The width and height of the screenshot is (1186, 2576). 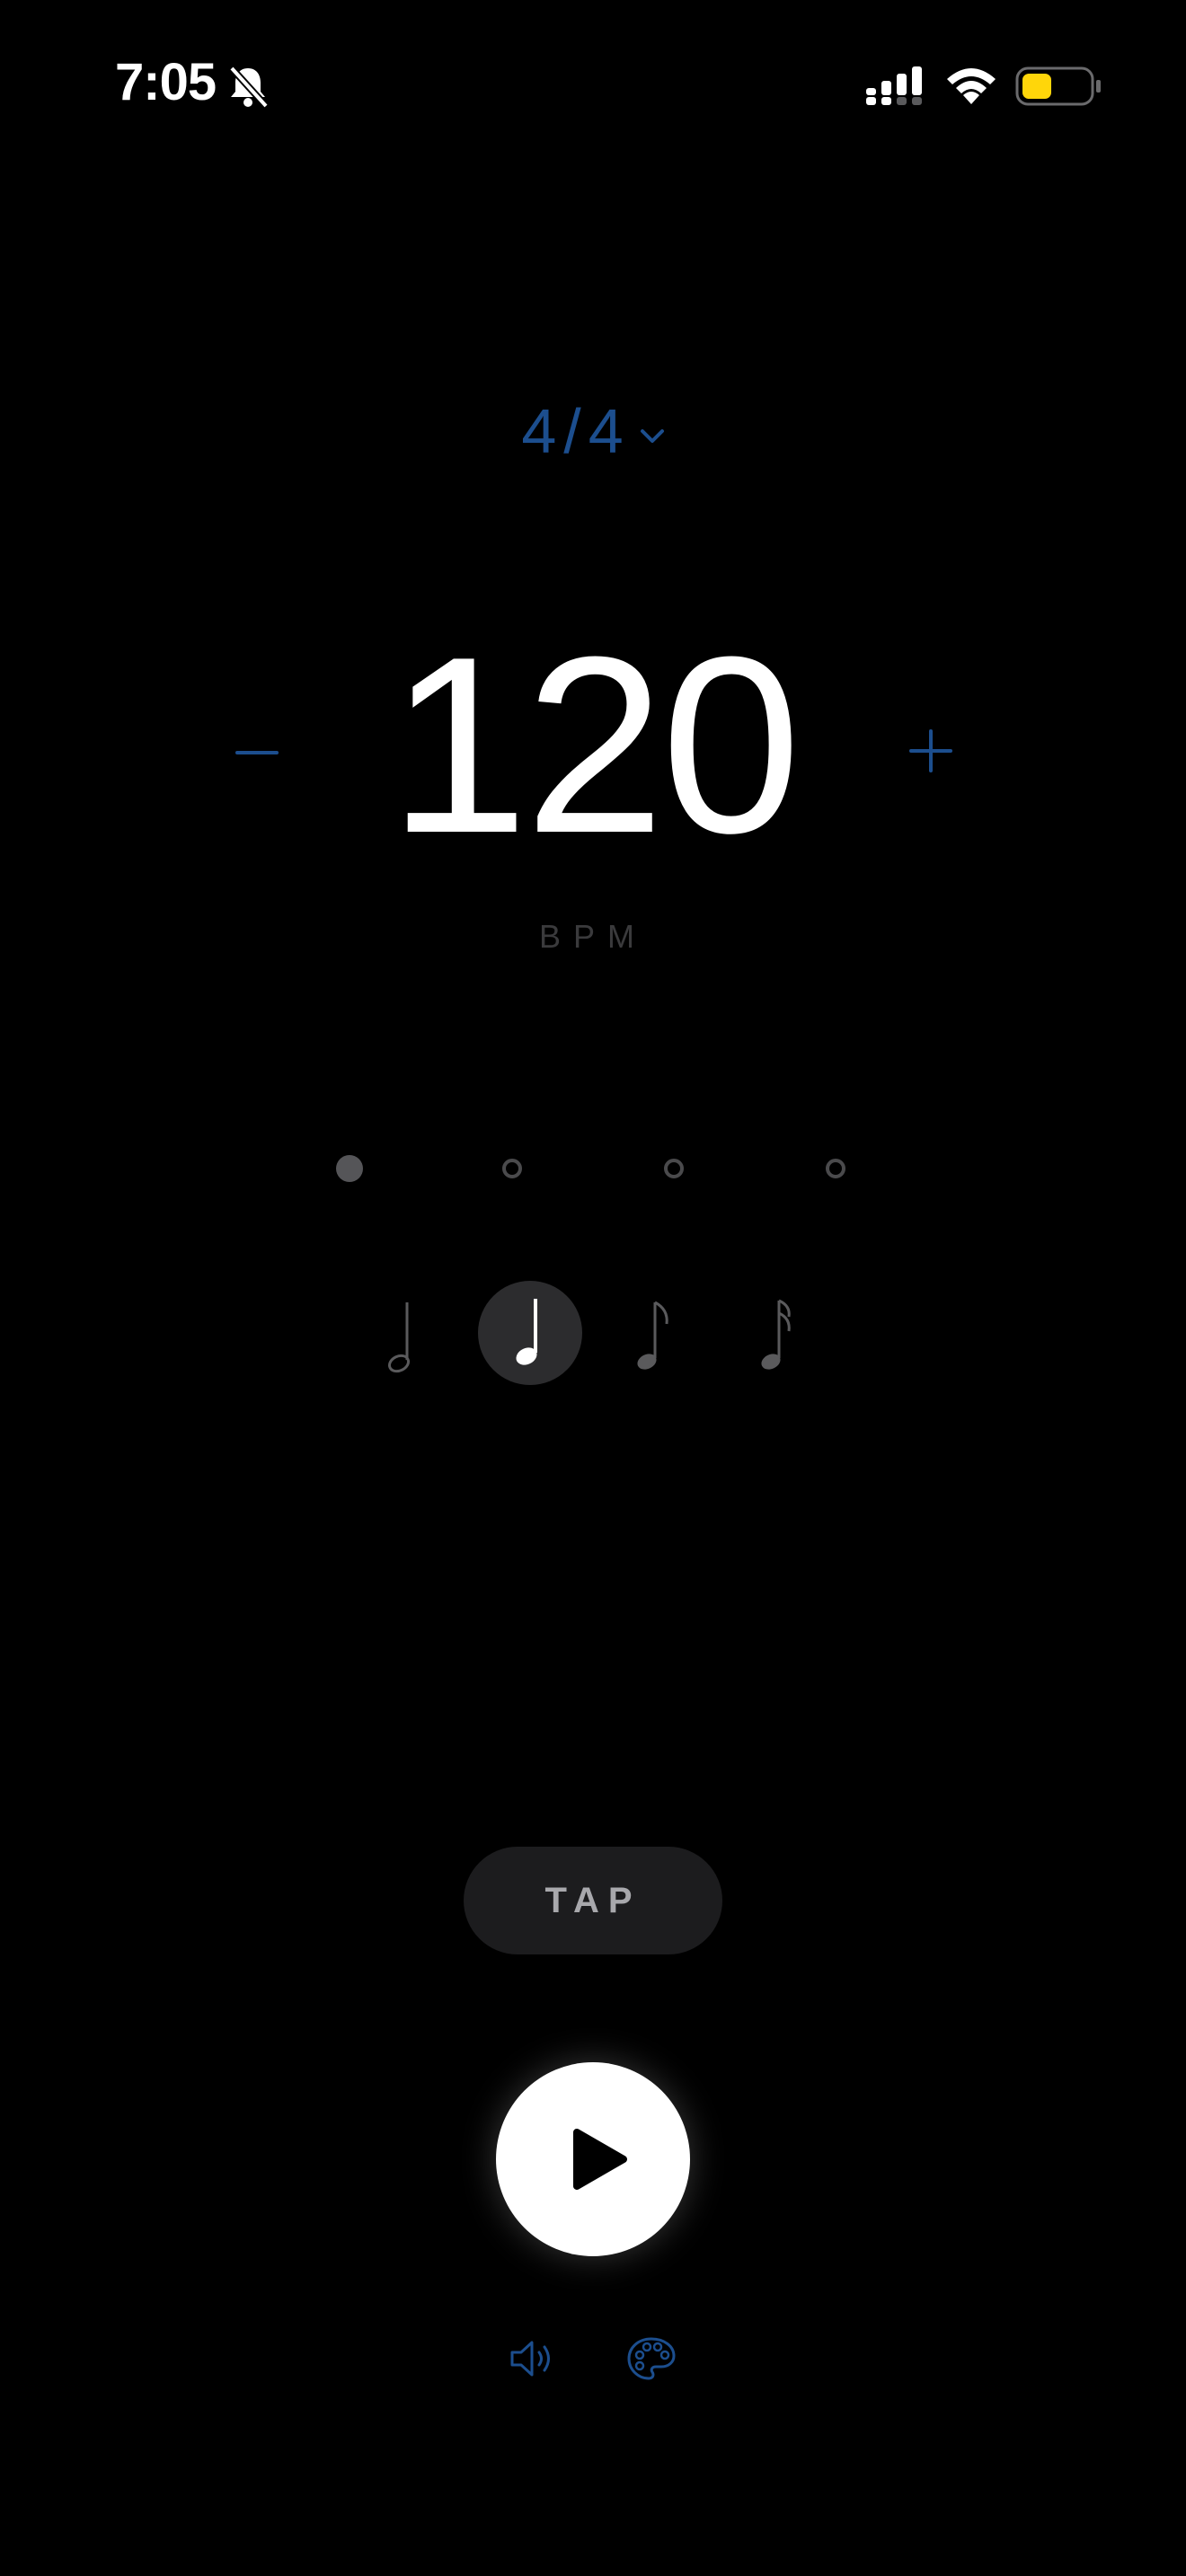 I want to click on subdivision-sixteenth-note, so click(x=778, y=1333).